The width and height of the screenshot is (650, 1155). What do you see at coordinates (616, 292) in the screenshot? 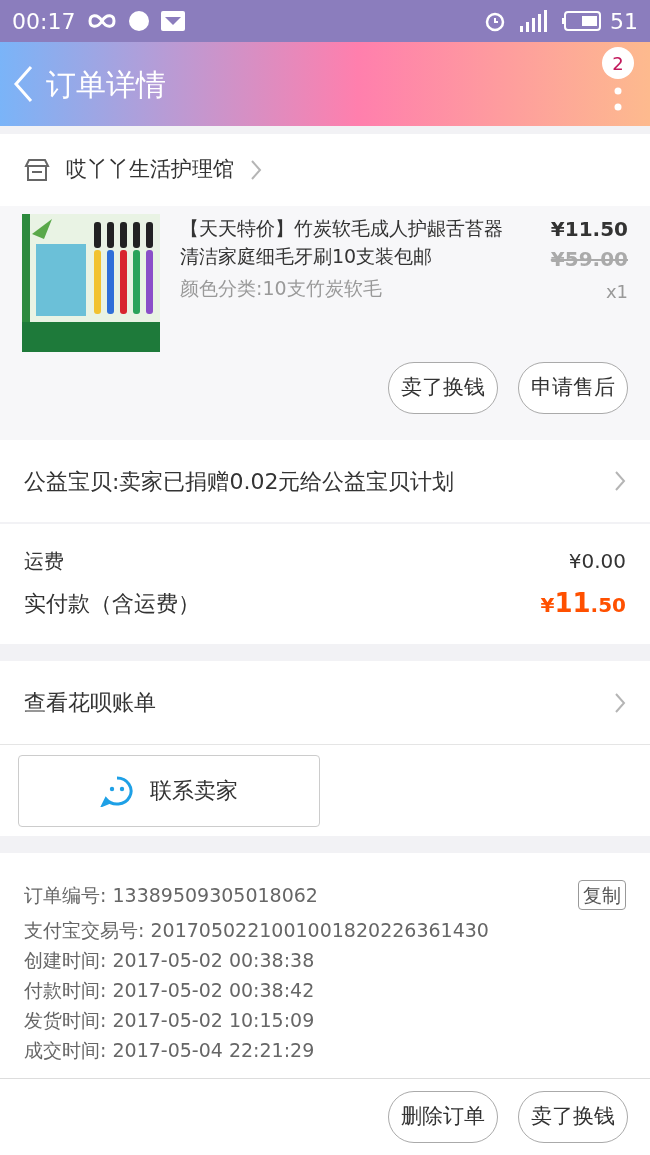
I see `quantity: x1` at bounding box center [616, 292].